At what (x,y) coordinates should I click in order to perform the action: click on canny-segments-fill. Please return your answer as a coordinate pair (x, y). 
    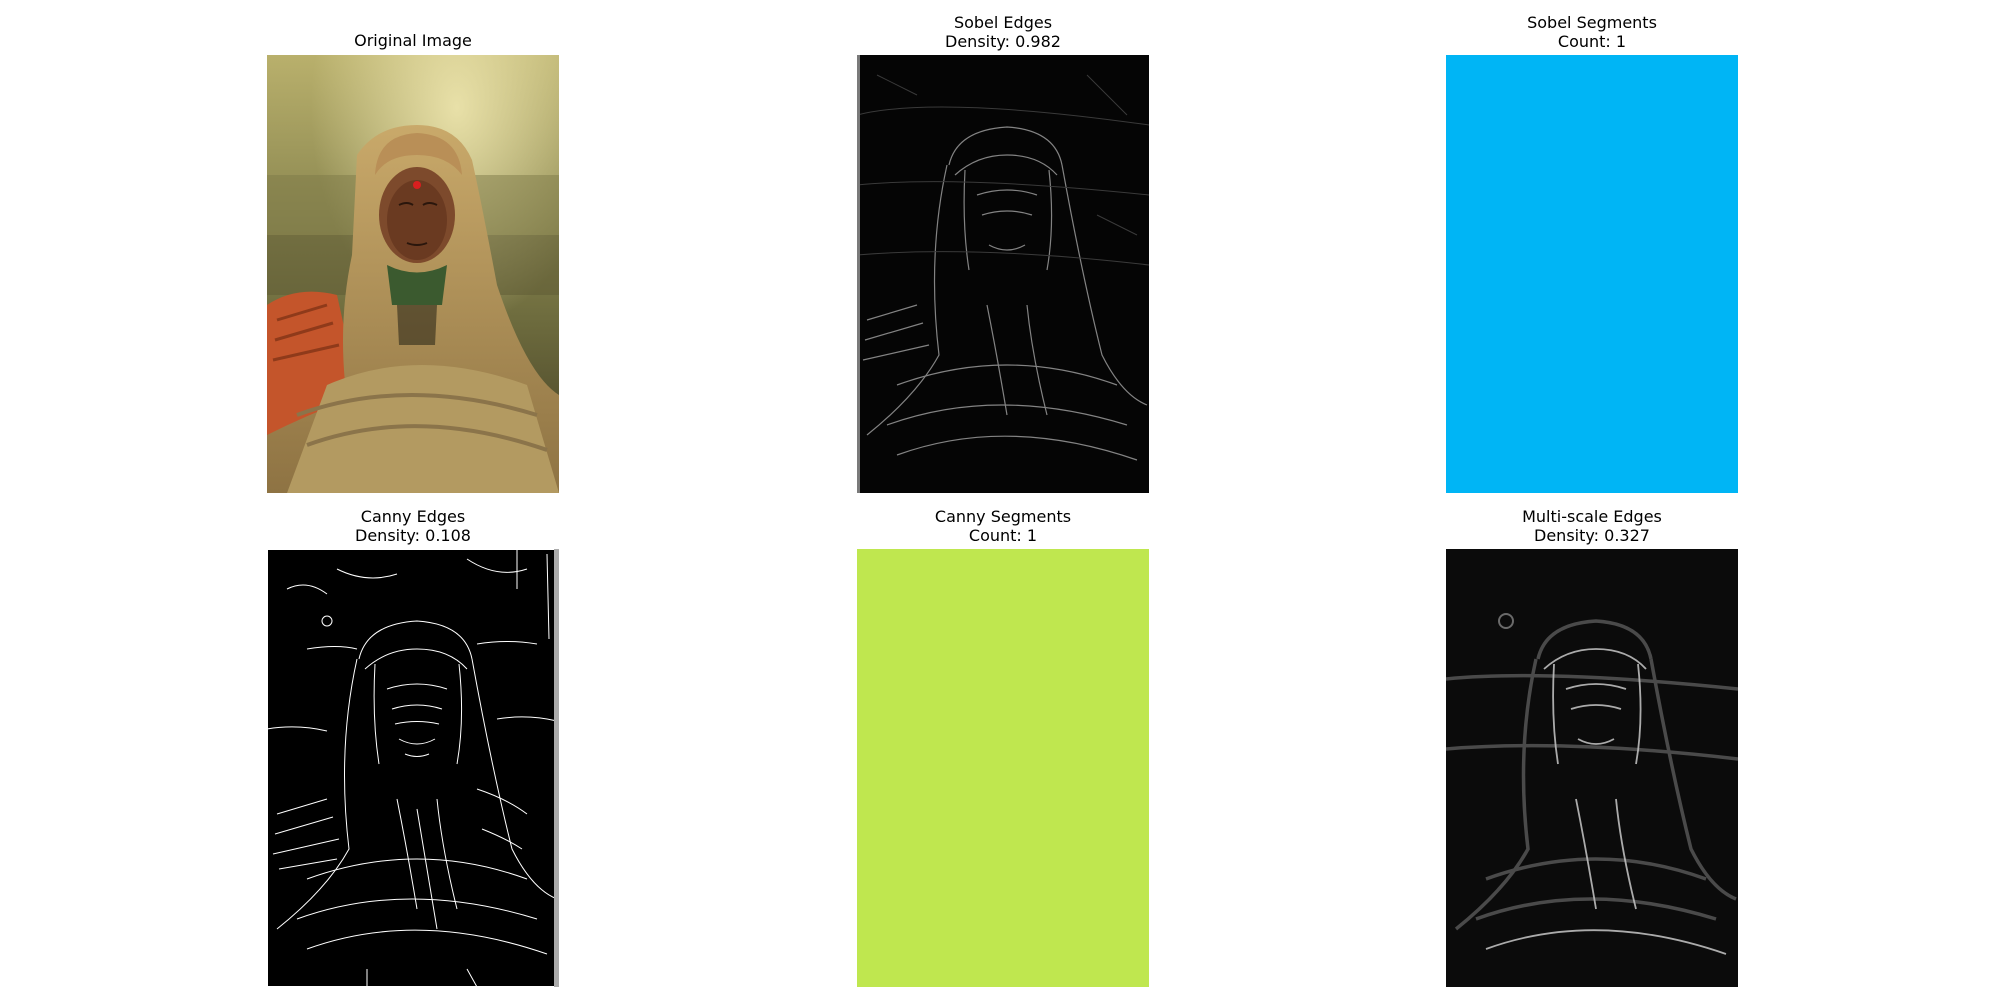
    Looking at the image, I should click on (1003, 768).